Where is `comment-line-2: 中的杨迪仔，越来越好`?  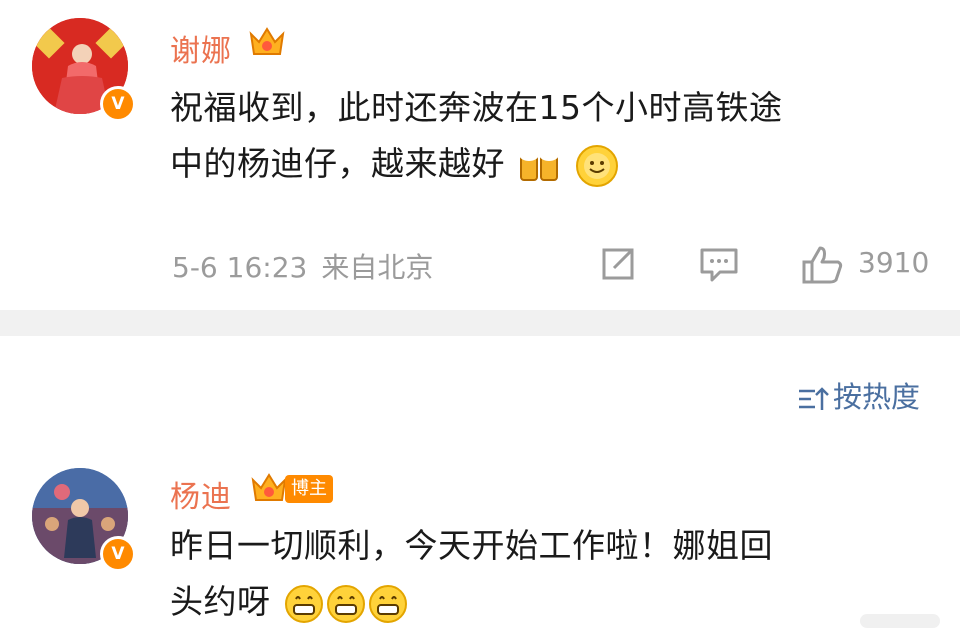
comment-line-2: 中的杨迪仔，越来越好 is located at coordinates (337, 163).